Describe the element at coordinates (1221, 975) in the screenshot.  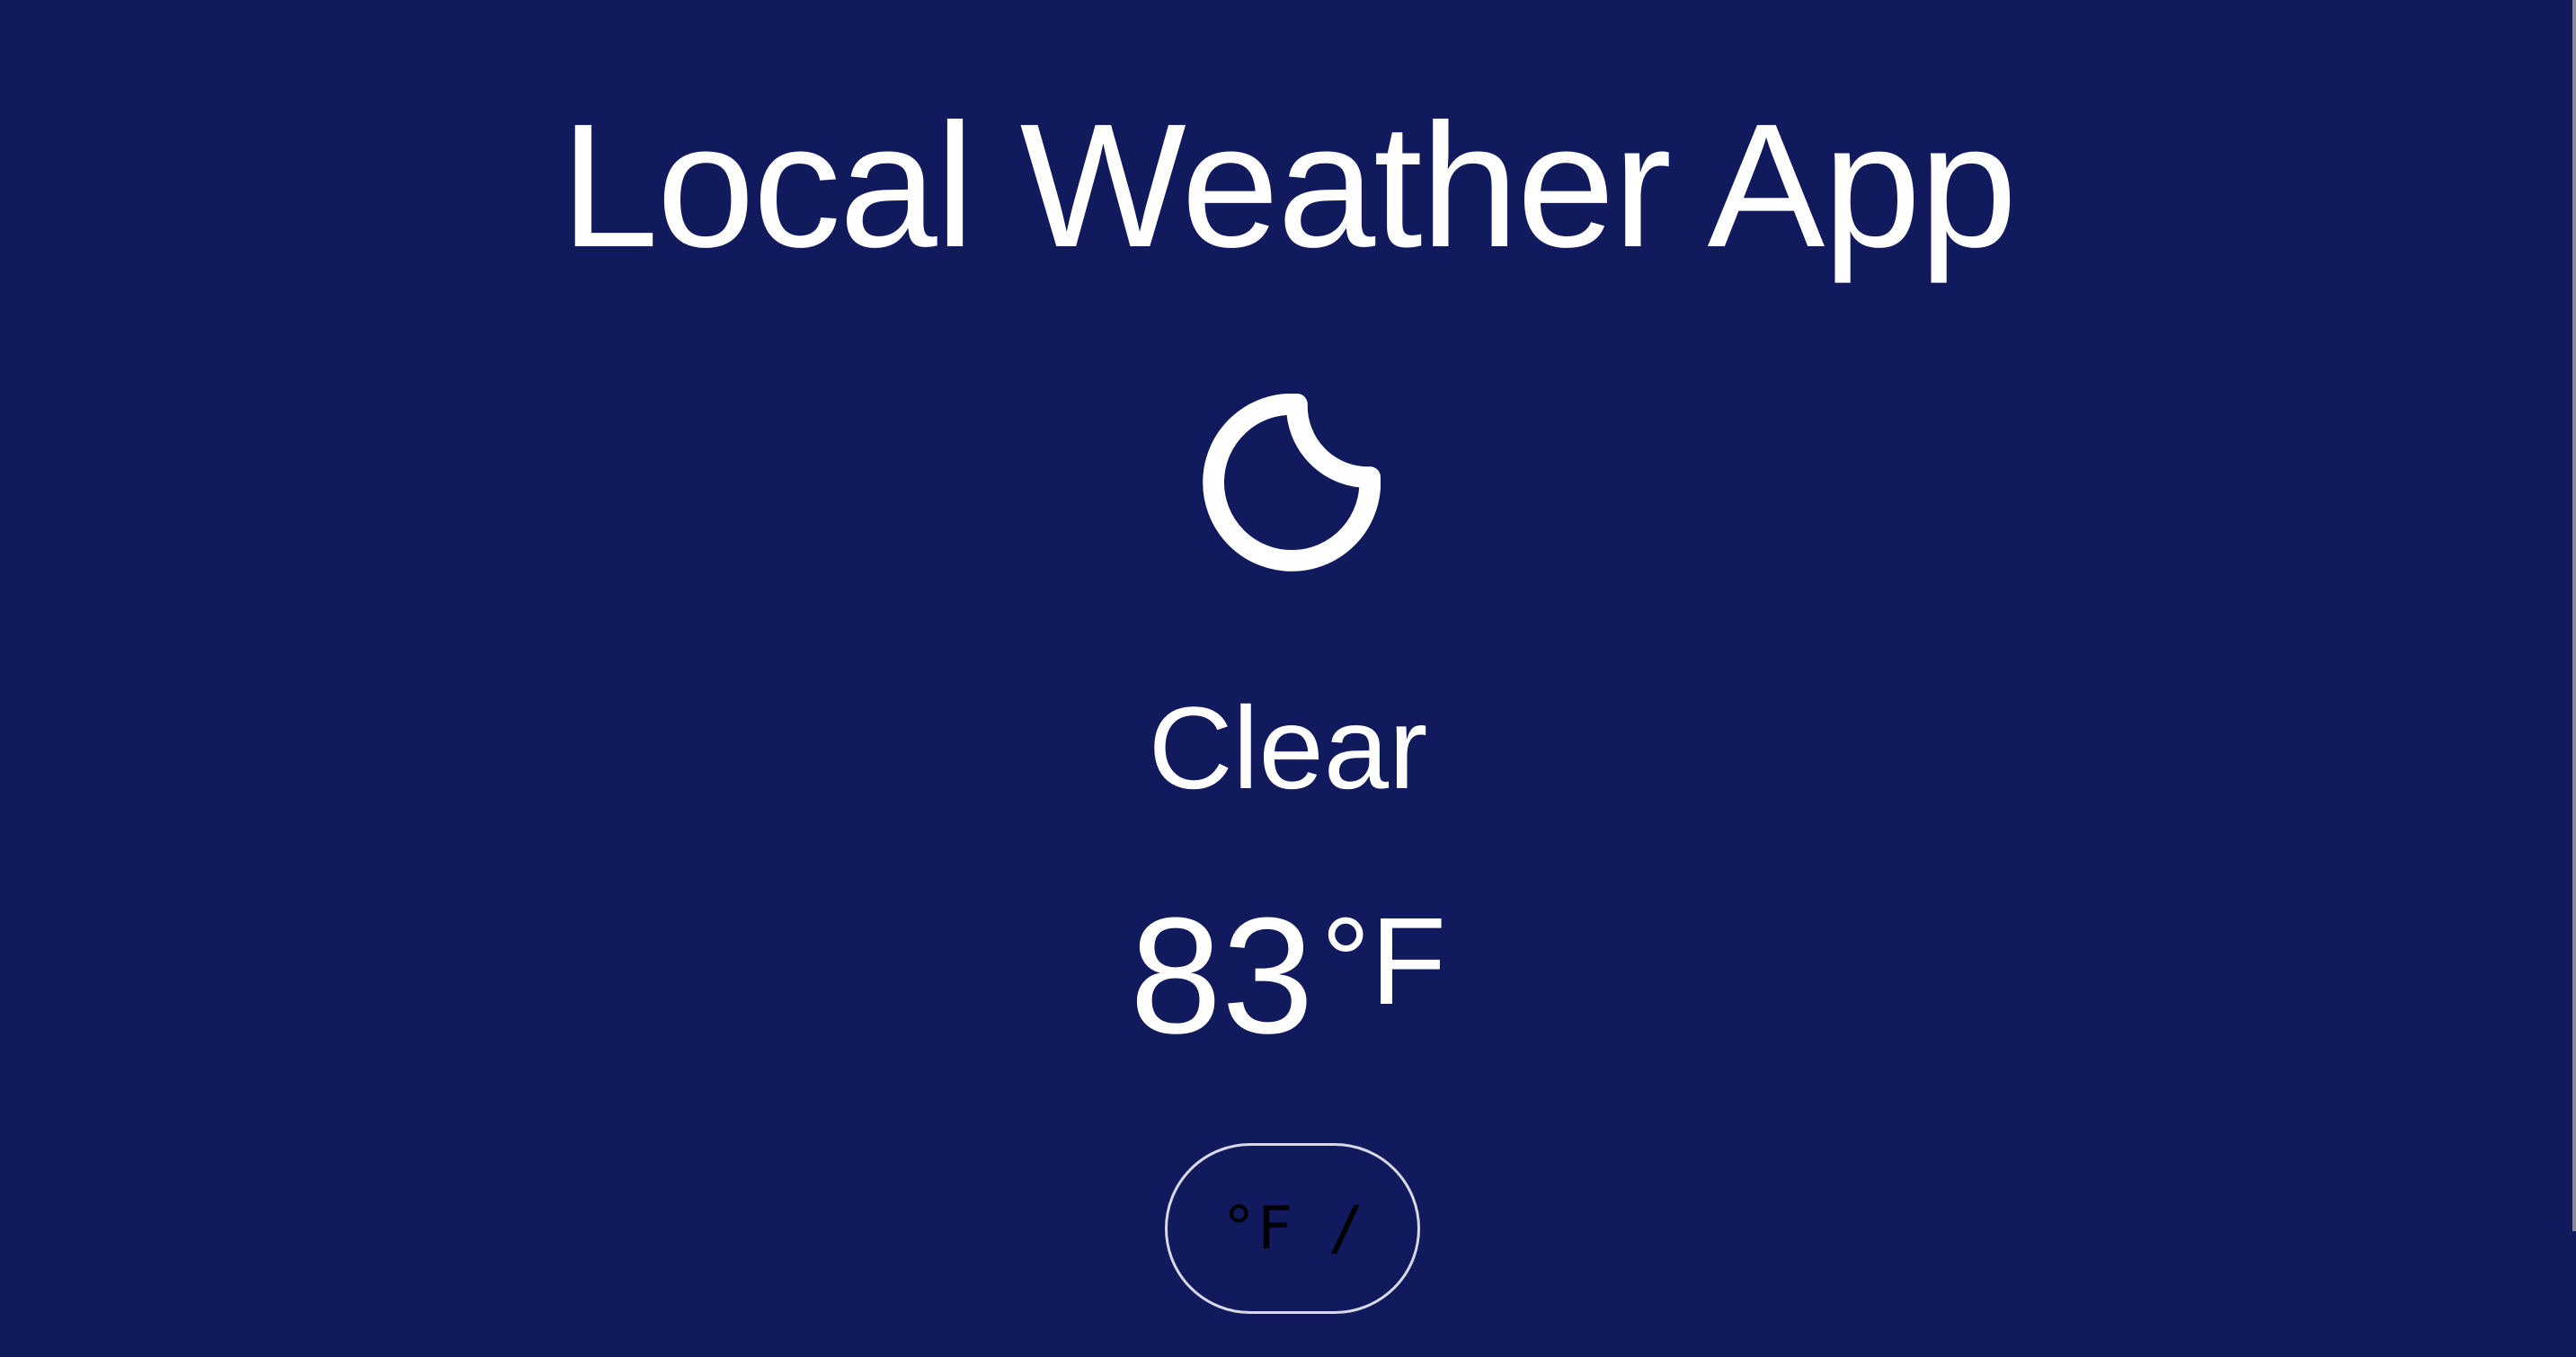
I see `temperature-value: 83` at that location.